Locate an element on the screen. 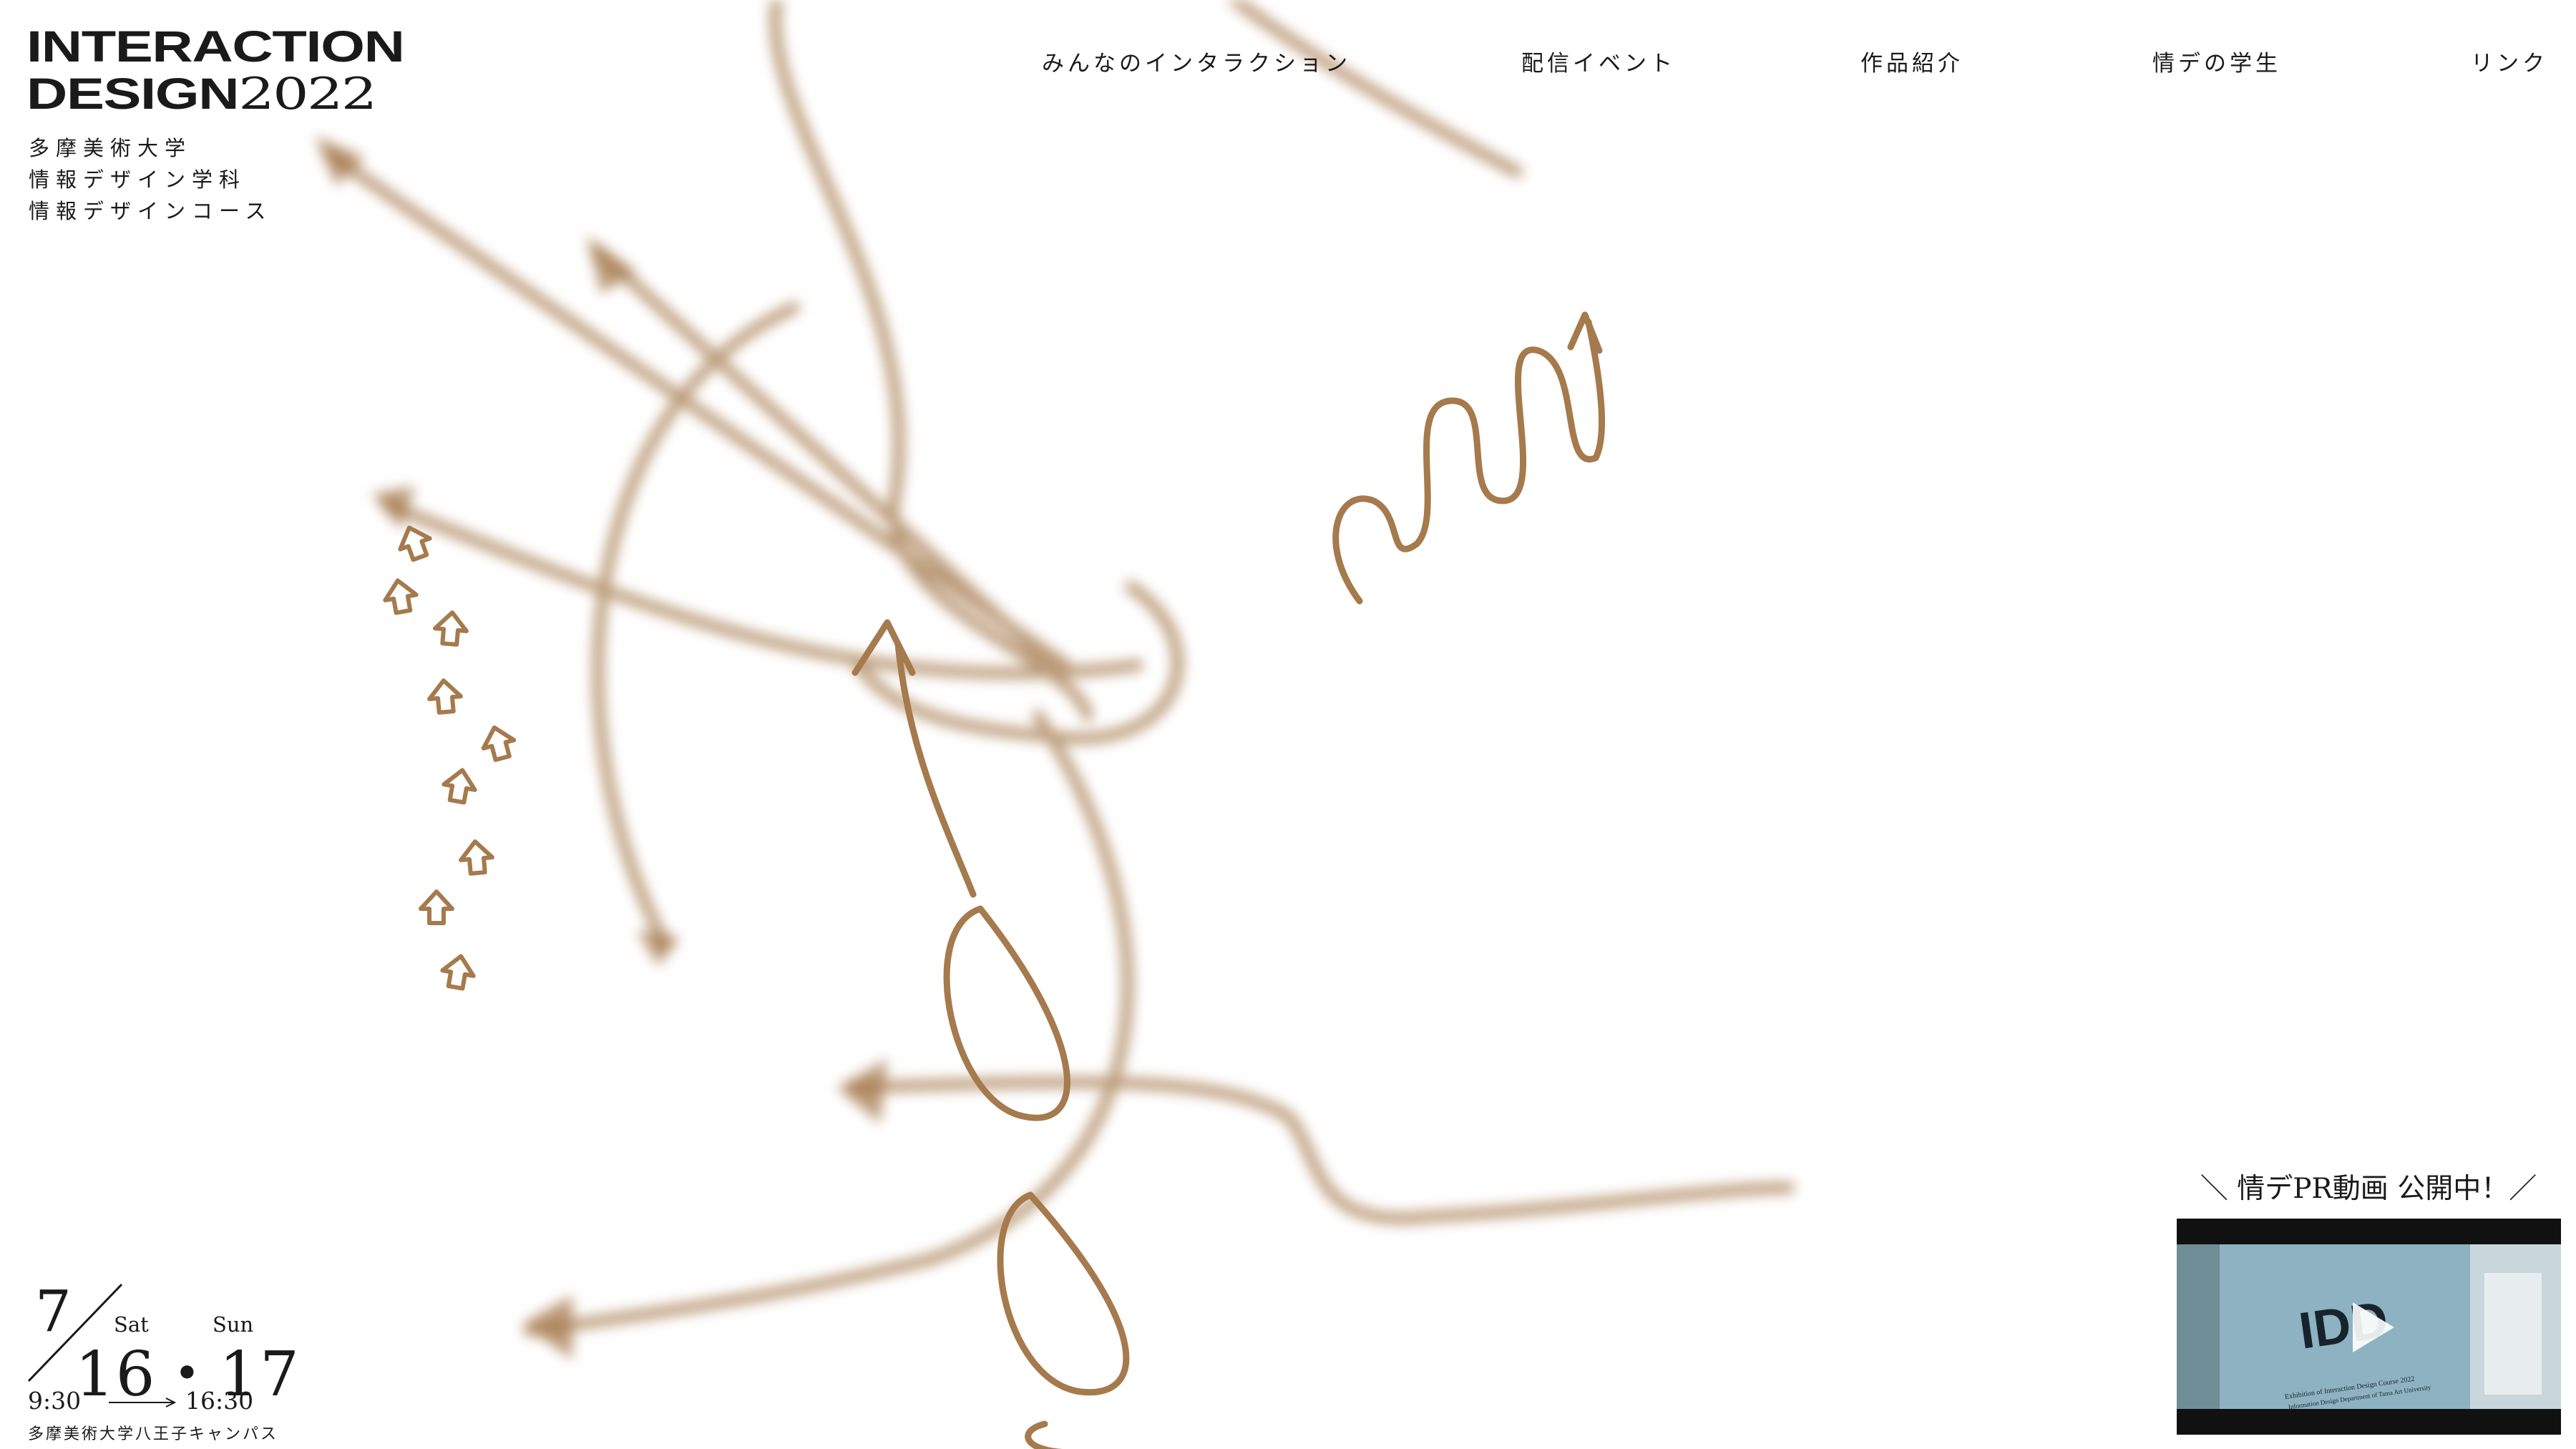  time-end: 16:30 is located at coordinates (219, 1401).